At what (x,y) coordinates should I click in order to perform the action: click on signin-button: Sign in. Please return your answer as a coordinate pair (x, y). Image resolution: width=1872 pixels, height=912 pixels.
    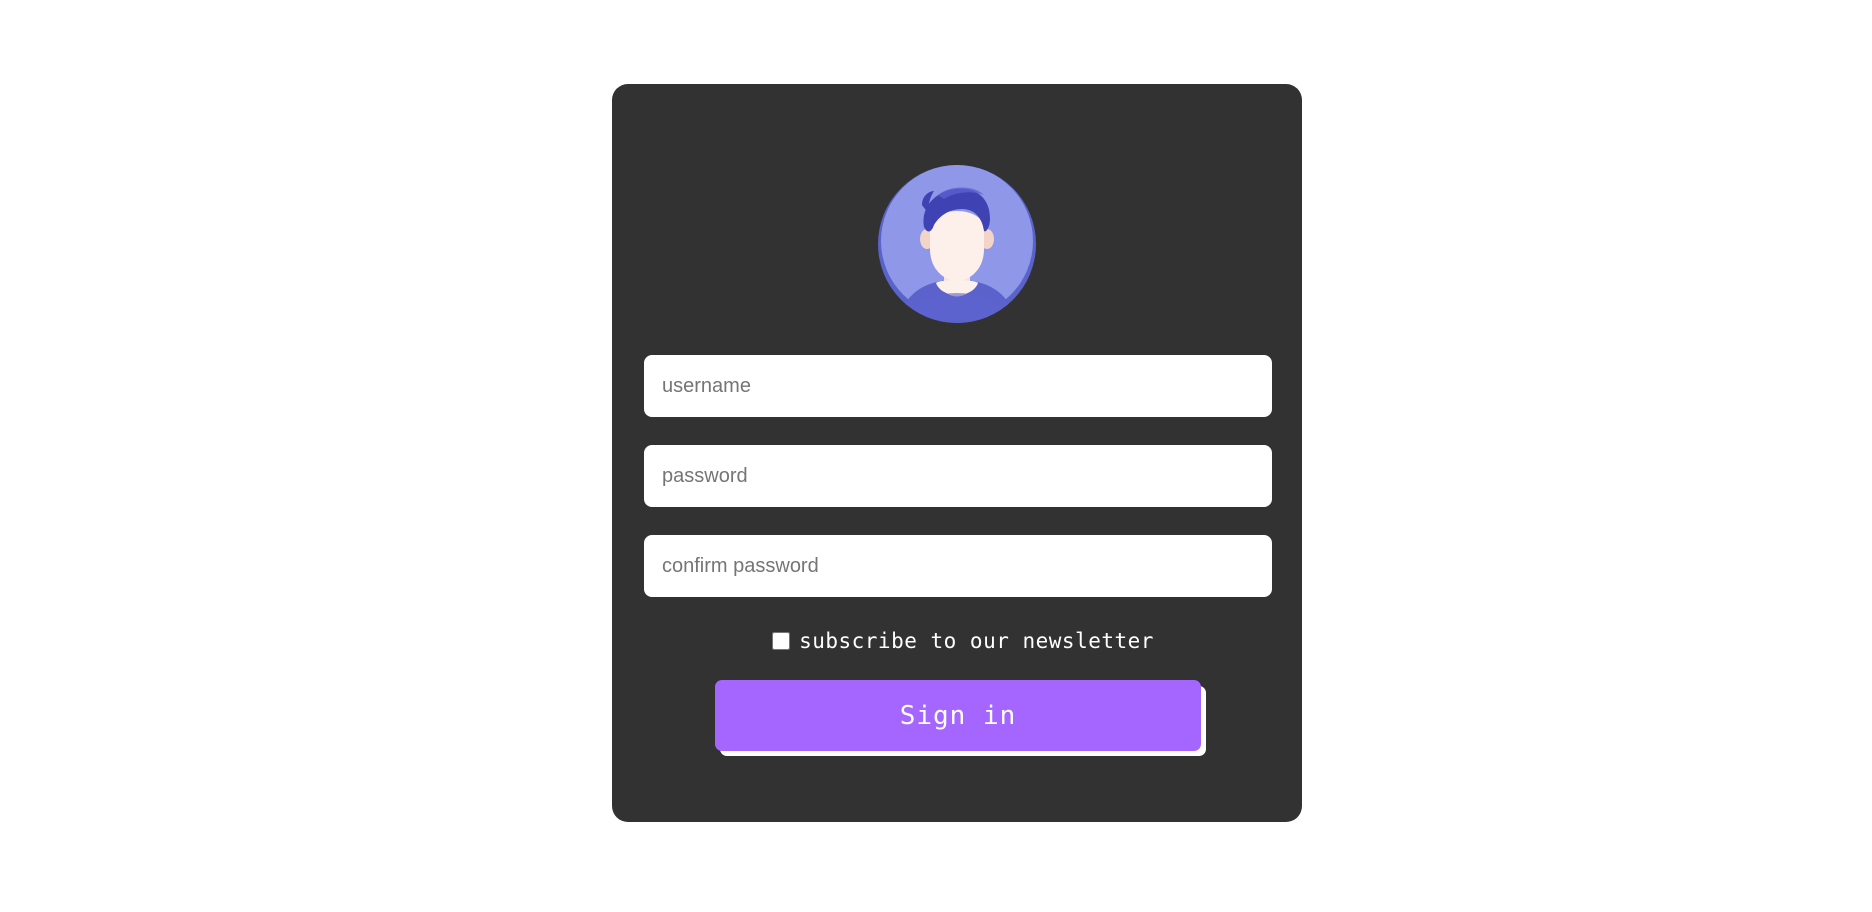
    Looking at the image, I should click on (958, 715).